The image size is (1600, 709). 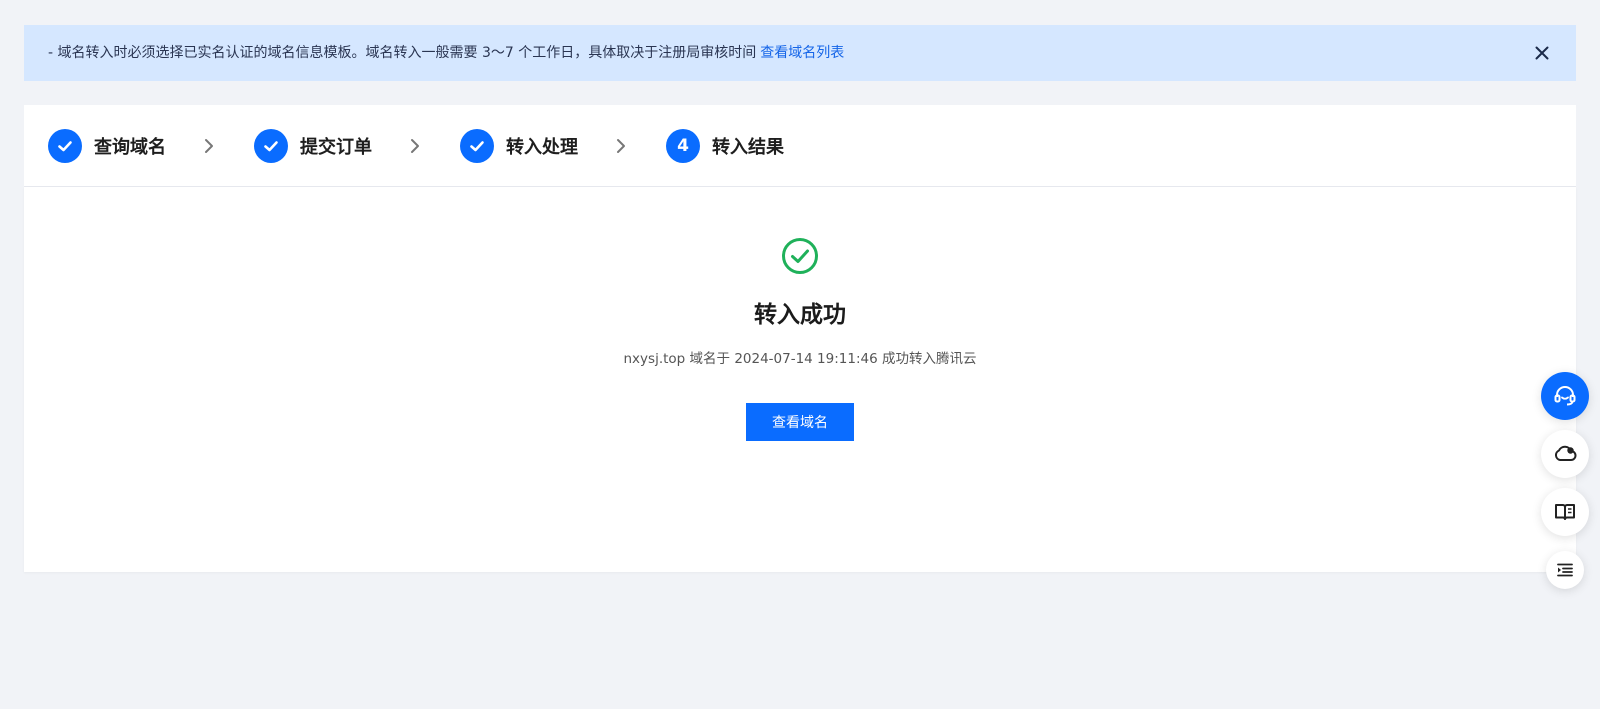 What do you see at coordinates (336, 147) in the screenshot?
I see `step-label: 提交订单` at bounding box center [336, 147].